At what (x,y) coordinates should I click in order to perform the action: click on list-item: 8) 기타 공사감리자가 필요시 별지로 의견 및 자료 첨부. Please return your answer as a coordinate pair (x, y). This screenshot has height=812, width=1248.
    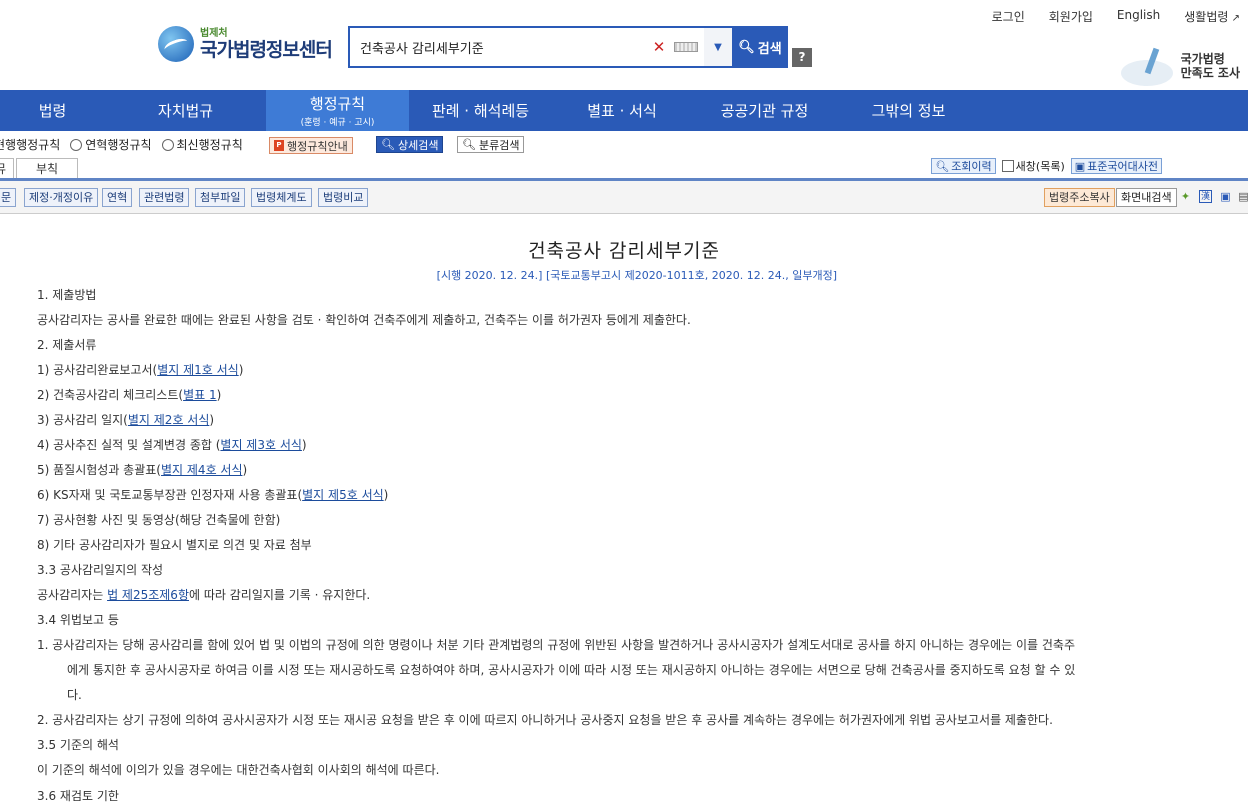
    Looking at the image, I should click on (174, 545).